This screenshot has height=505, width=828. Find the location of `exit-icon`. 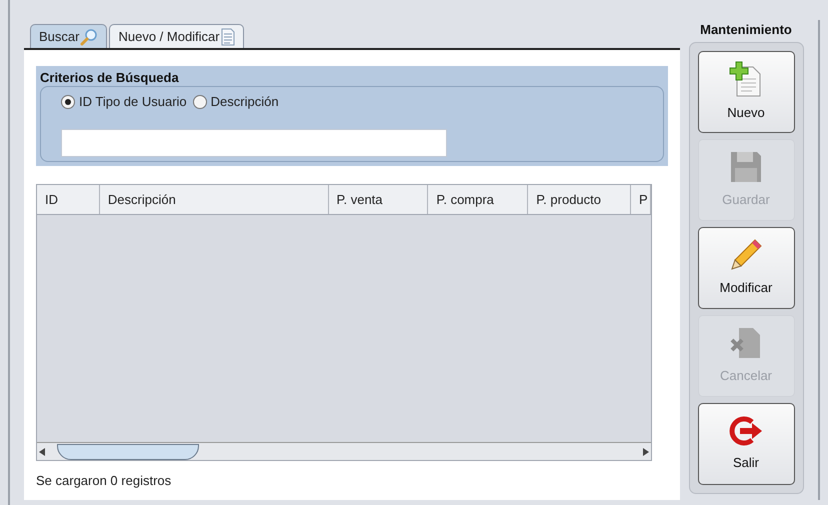

exit-icon is located at coordinates (746, 431).